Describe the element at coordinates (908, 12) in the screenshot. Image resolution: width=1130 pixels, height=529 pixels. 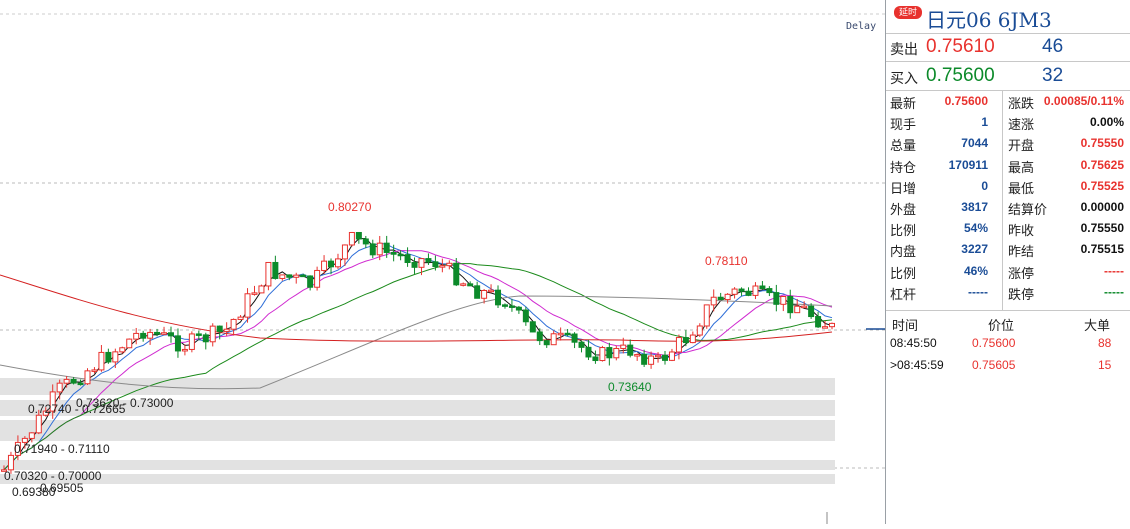
I see `delay-badge: 延时` at that location.